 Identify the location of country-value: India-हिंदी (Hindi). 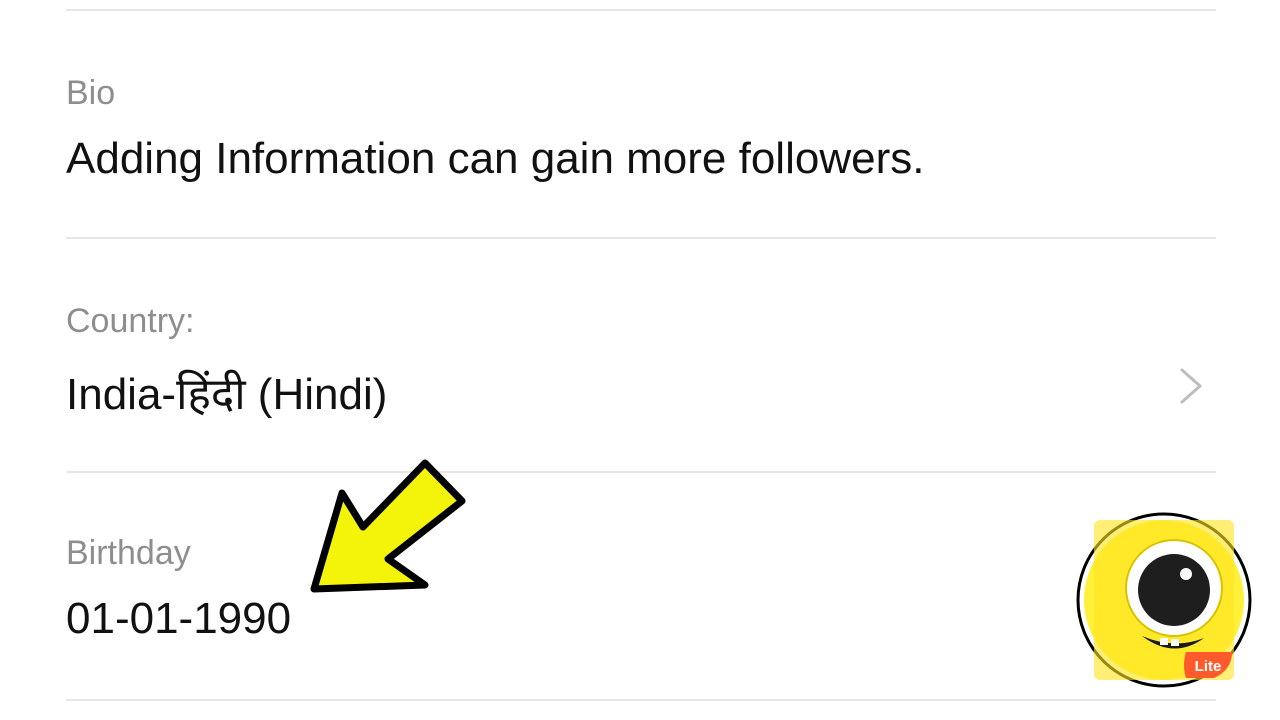
(227, 394).